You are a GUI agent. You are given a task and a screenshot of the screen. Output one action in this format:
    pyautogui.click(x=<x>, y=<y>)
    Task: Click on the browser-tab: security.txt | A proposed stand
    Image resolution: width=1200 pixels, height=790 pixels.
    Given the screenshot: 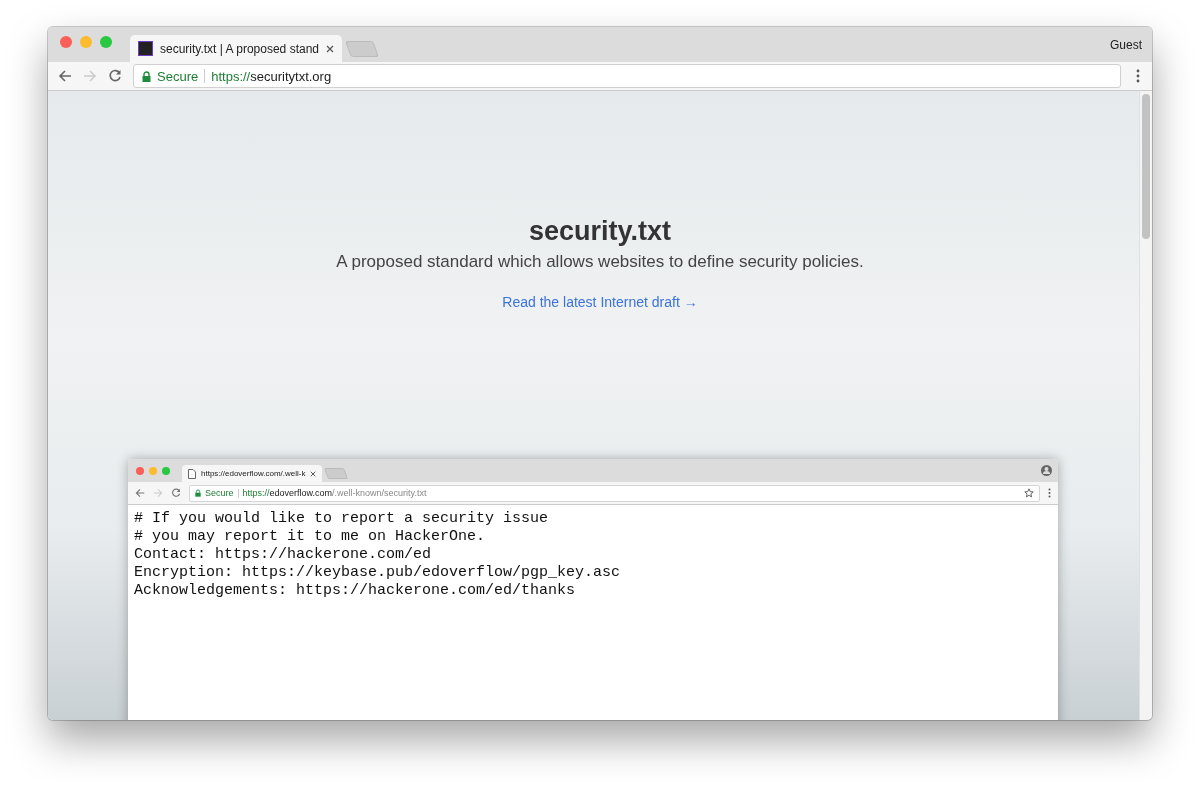 What is the action you would take?
    pyautogui.click(x=236, y=48)
    